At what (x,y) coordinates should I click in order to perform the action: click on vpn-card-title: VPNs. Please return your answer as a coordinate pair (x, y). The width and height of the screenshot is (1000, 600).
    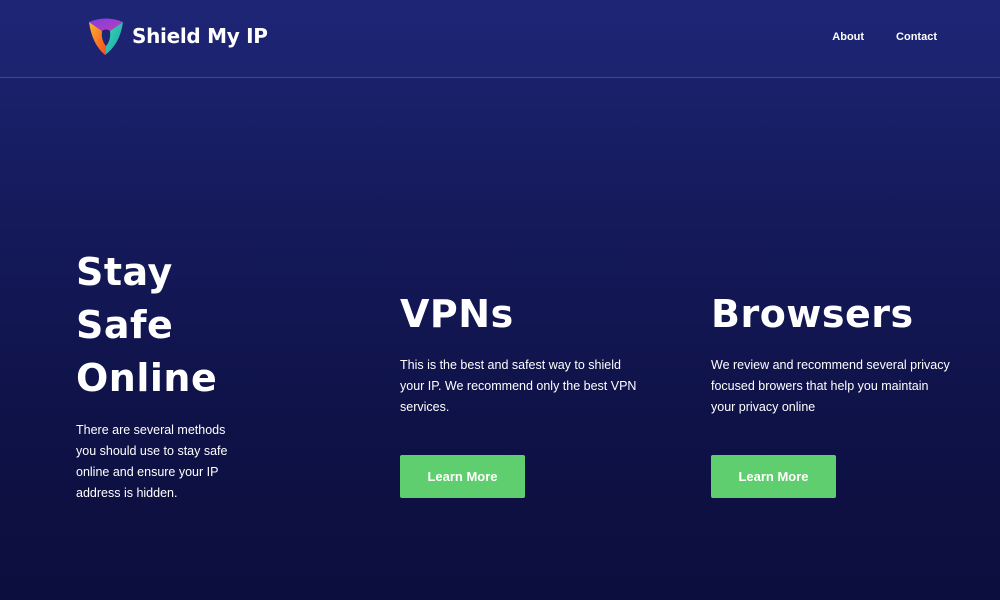
    Looking at the image, I should click on (457, 314).